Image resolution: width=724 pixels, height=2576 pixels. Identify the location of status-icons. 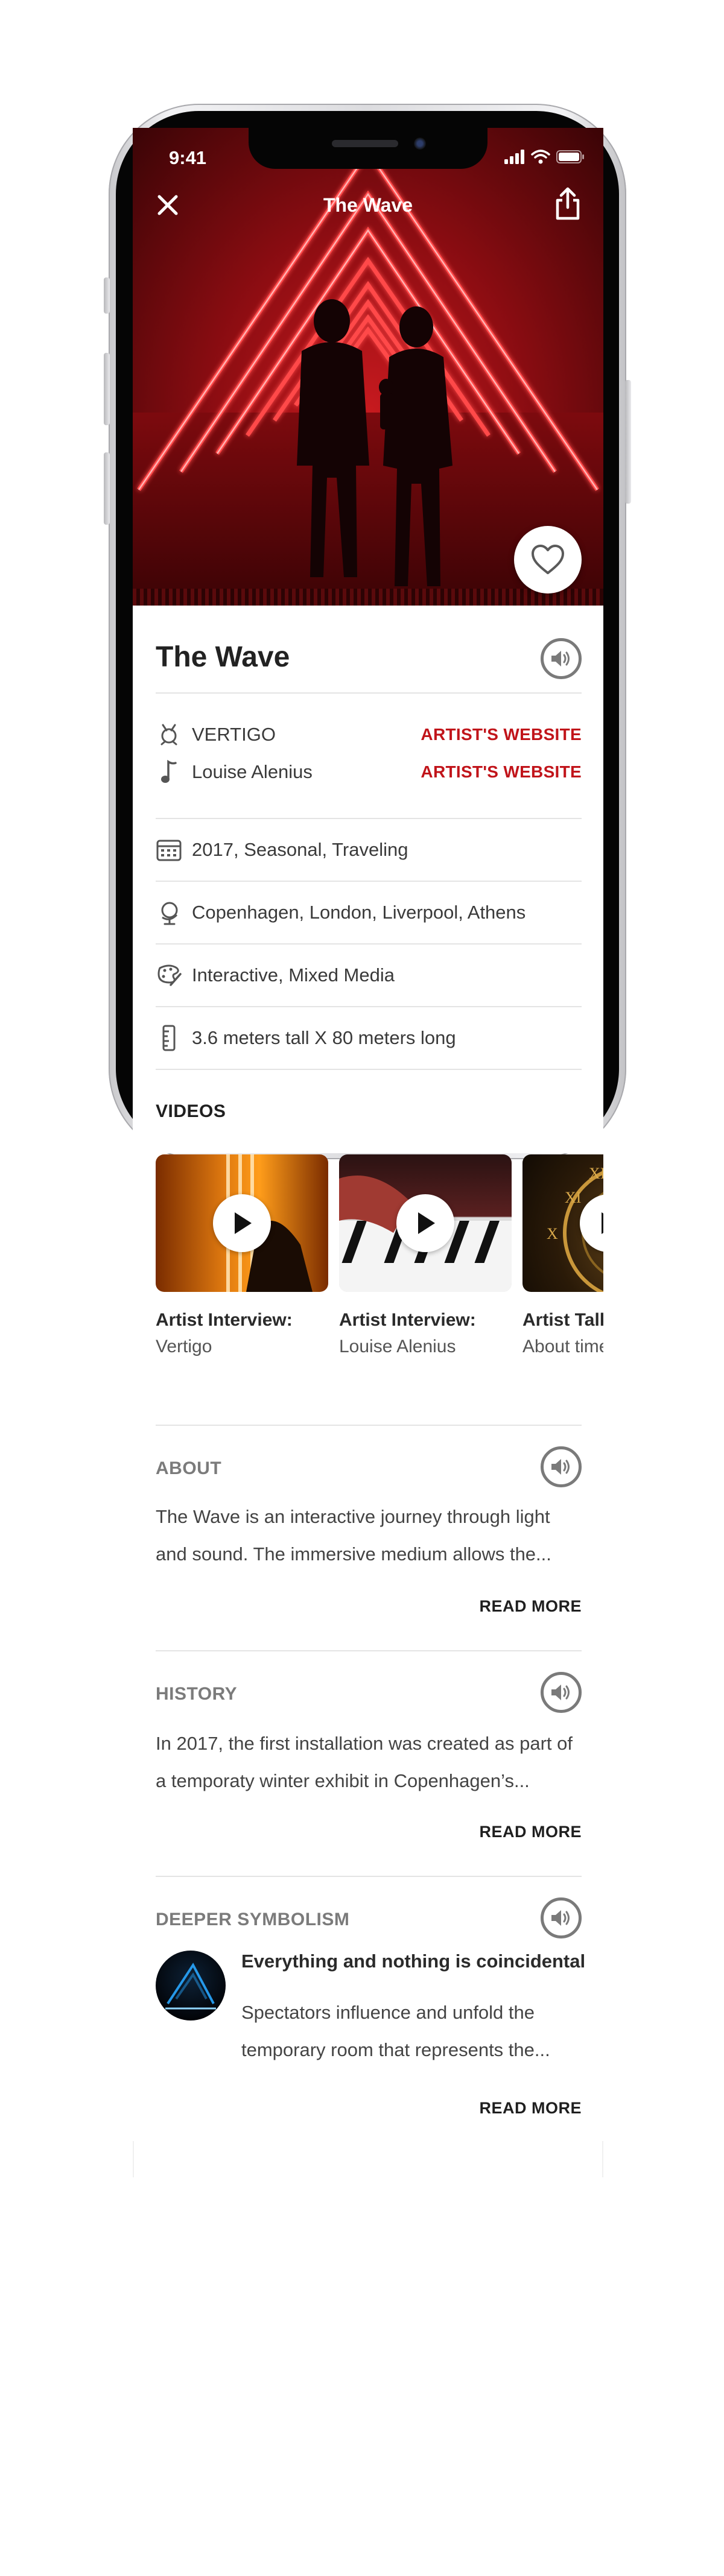
(545, 157).